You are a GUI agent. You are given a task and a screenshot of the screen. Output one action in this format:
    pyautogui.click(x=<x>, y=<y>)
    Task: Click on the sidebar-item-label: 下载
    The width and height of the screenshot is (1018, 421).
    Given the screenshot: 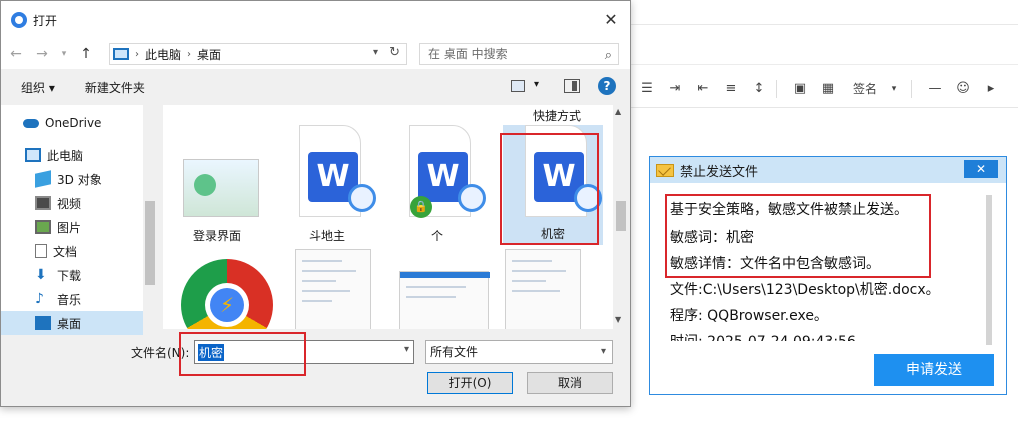 What is the action you would take?
    pyautogui.click(x=69, y=275)
    